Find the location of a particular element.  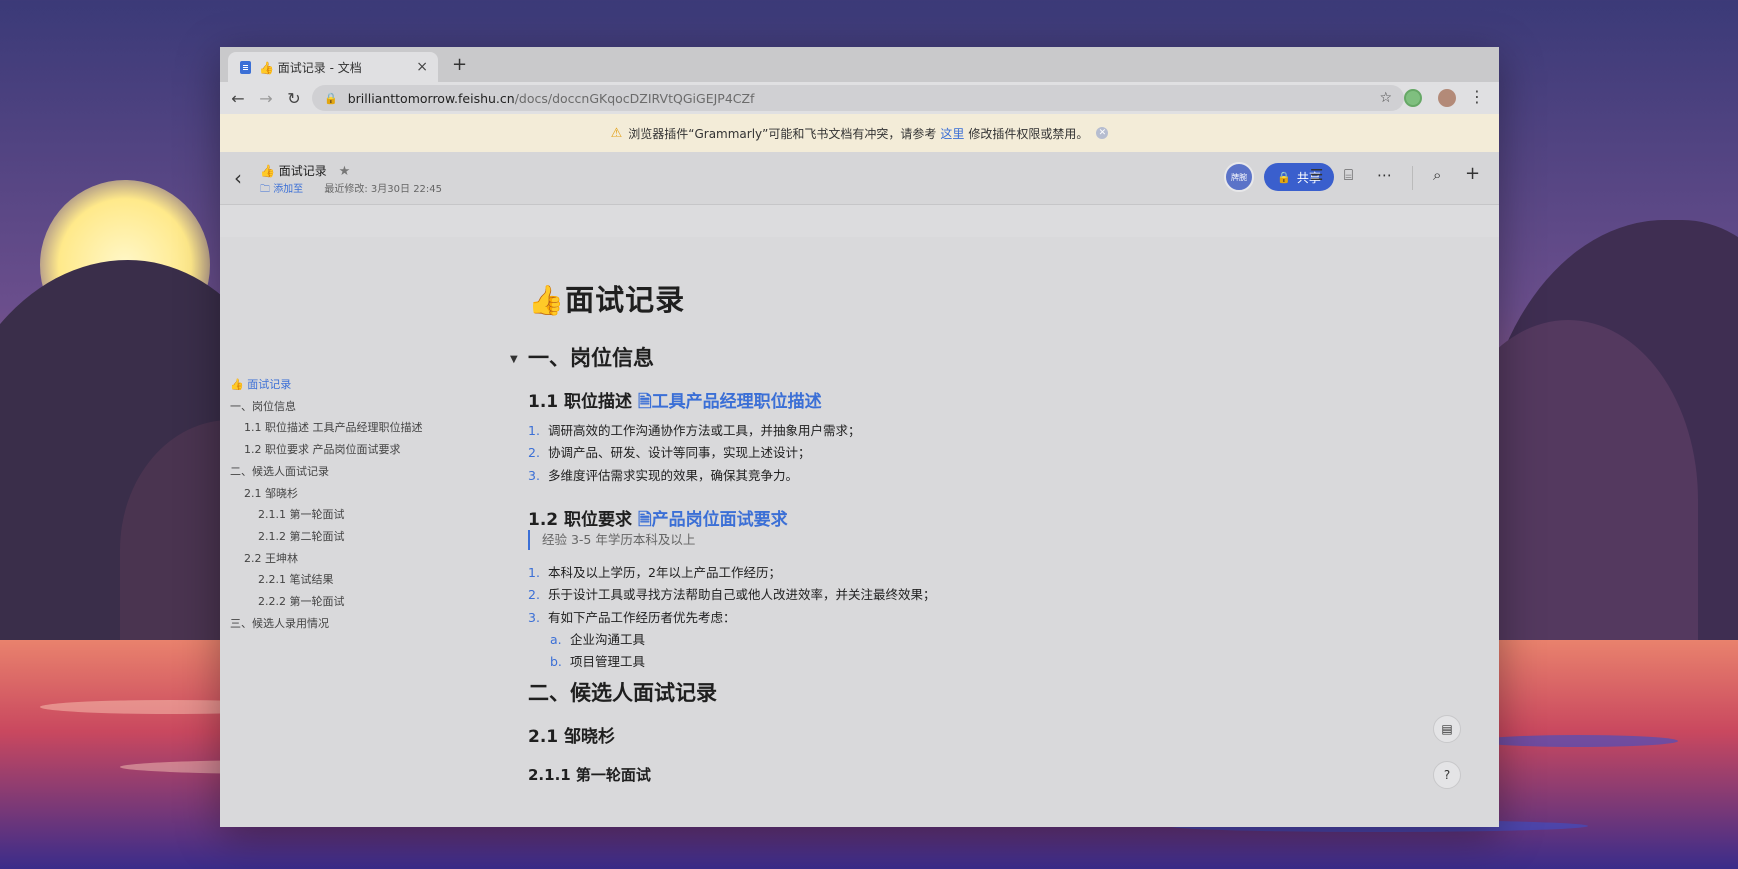

warning-icon: ⚠ is located at coordinates (616, 133).